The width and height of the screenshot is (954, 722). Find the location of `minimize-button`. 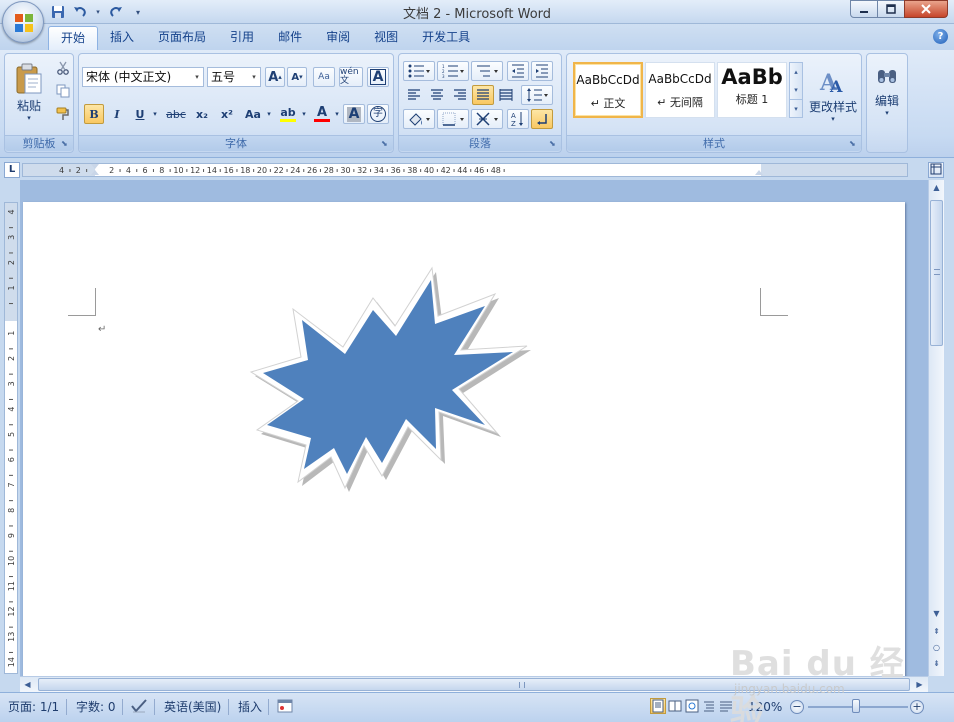

minimize-button is located at coordinates (864, 9).